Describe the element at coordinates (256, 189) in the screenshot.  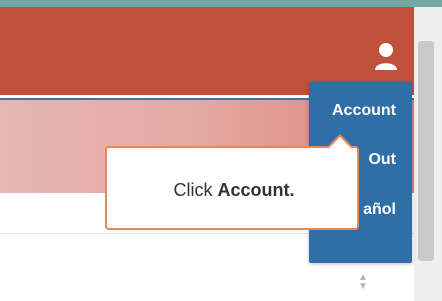
I see `callout-target: Account.` at that location.